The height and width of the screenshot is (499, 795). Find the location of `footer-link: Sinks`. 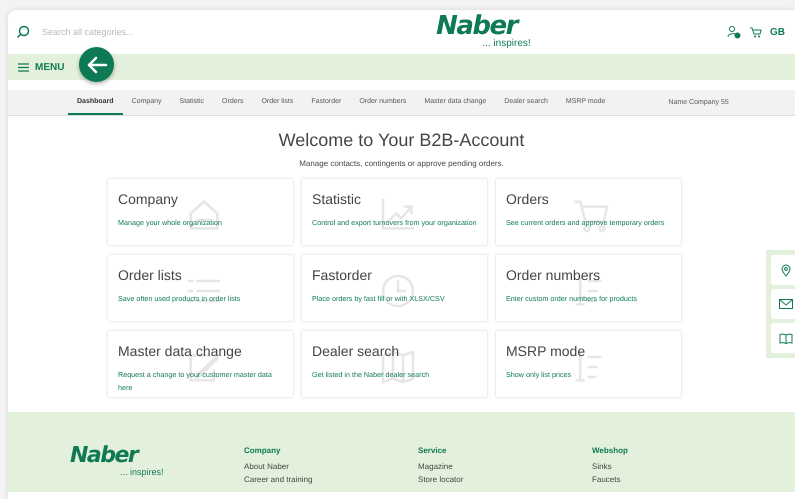

footer-link: Sinks is located at coordinates (679, 466).